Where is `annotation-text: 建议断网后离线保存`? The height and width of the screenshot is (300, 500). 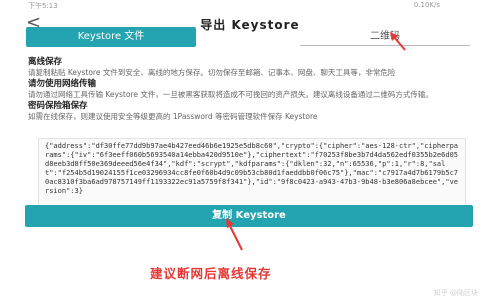
annotation-text: 建议断网后离线保存 is located at coordinates (211, 273).